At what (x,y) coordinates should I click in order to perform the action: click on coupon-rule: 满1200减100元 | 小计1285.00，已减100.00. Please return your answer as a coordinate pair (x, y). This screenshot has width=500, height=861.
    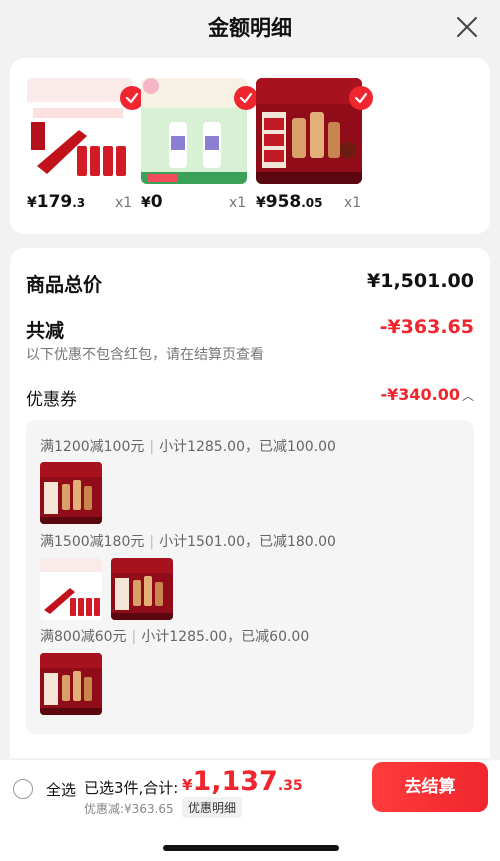
    Looking at the image, I should click on (188, 447).